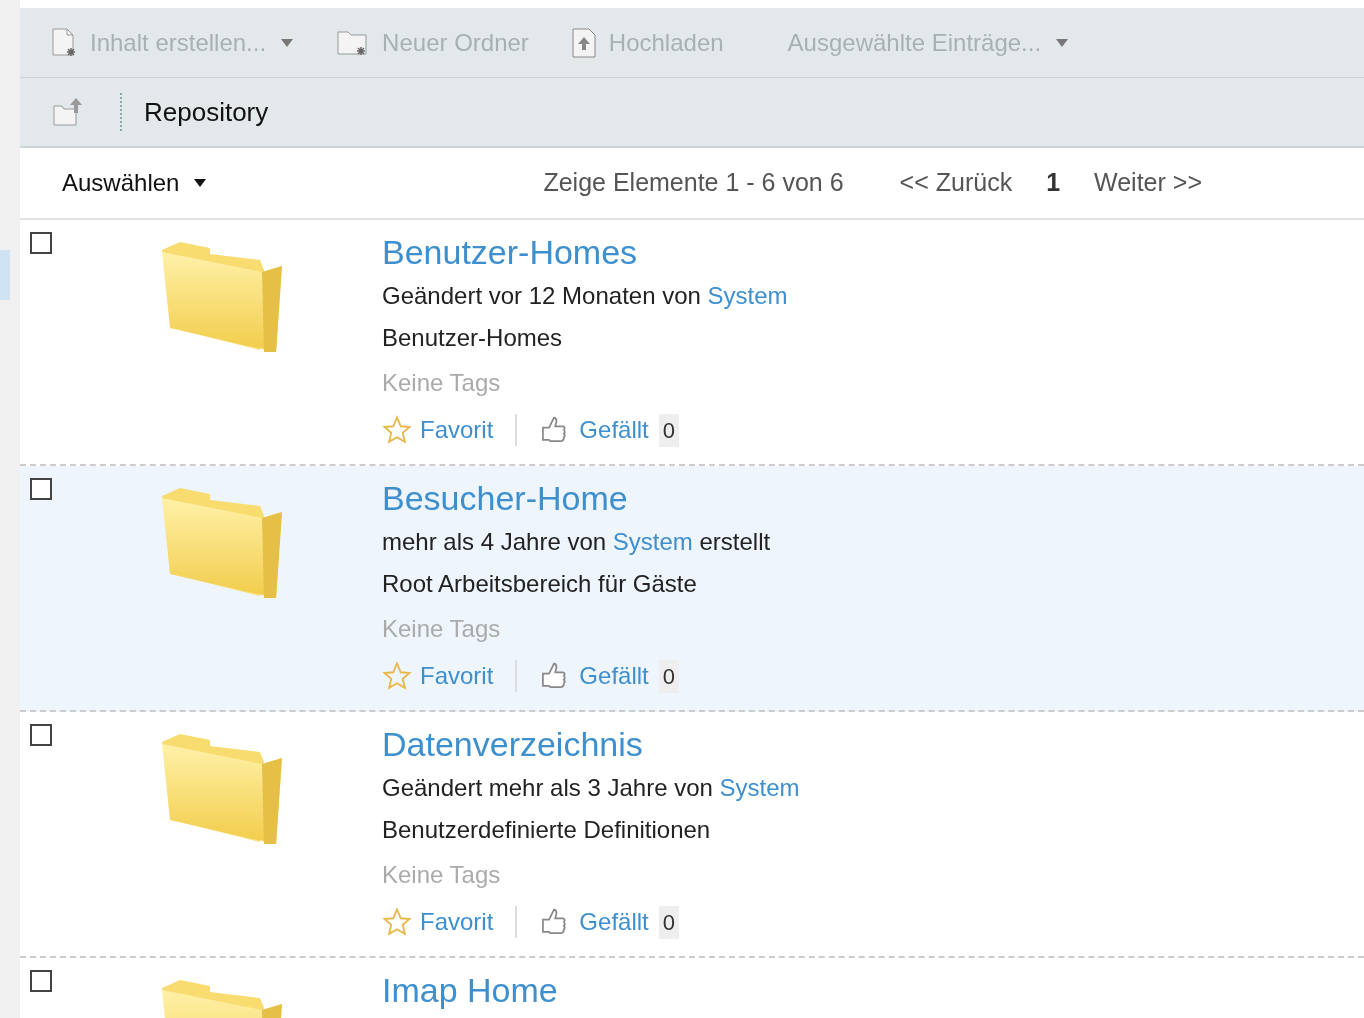  I want to click on current-page: 1, so click(1053, 183).